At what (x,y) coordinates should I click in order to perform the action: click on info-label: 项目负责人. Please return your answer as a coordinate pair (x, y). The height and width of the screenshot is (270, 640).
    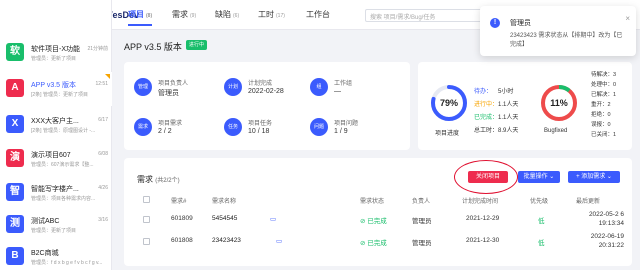
    Looking at the image, I should click on (173, 84).